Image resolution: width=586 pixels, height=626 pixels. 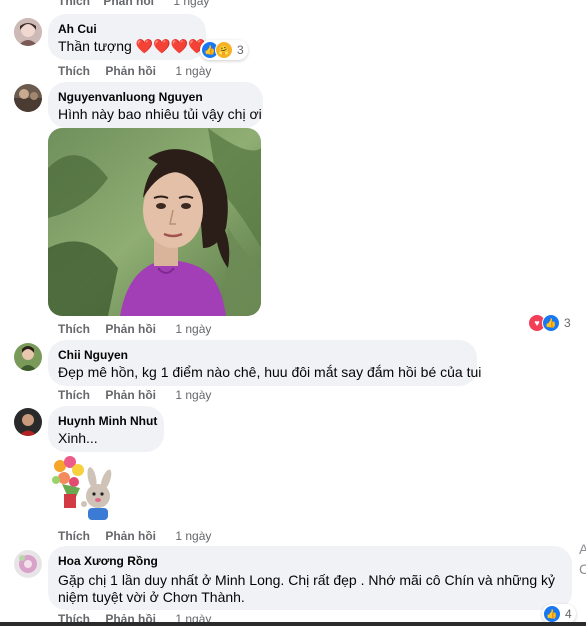 I want to click on comment-author: Chii Nguyen, so click(x=93, y=355).